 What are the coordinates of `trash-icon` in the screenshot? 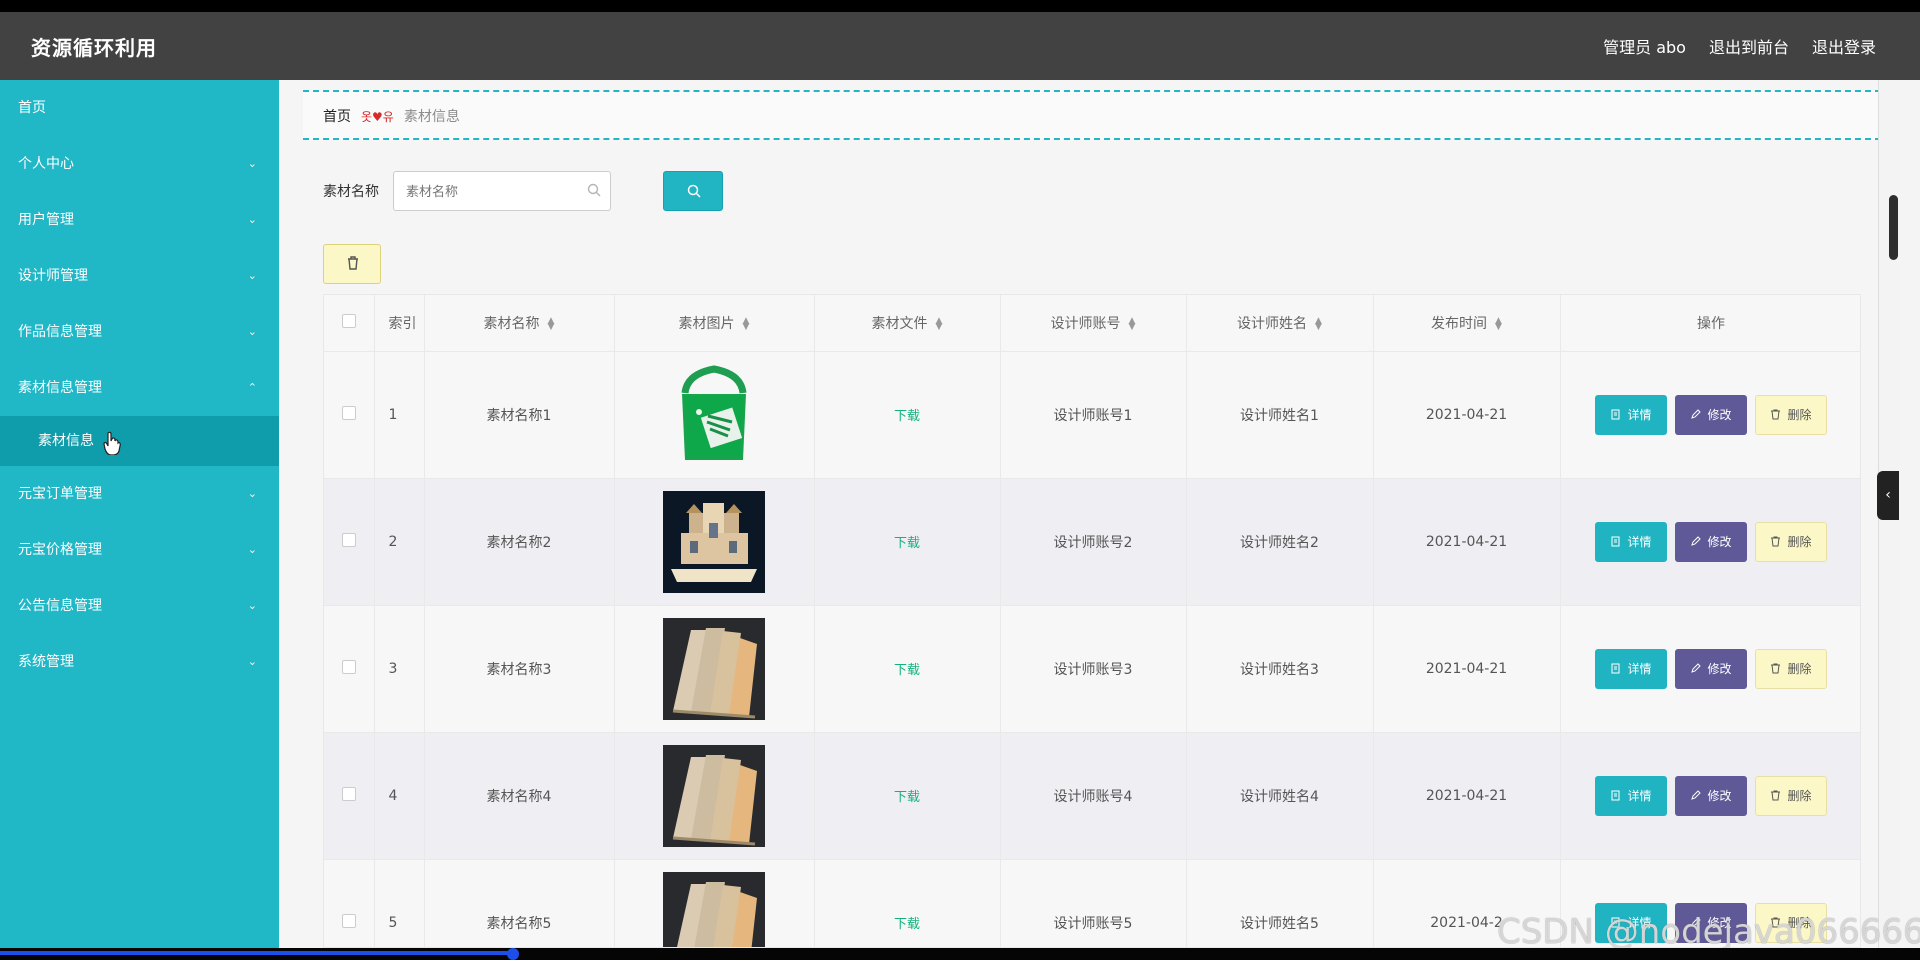 It's located at (1776, 668).